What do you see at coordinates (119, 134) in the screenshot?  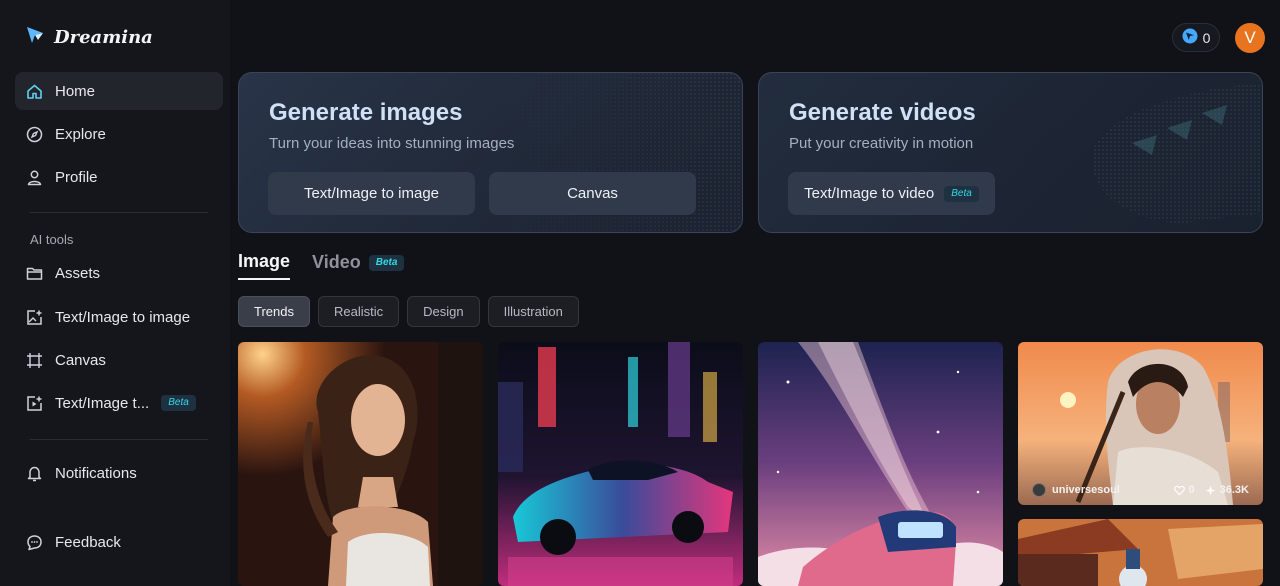 I see `sidebar-item-explore: Explore` at bounding box center [119, 134].